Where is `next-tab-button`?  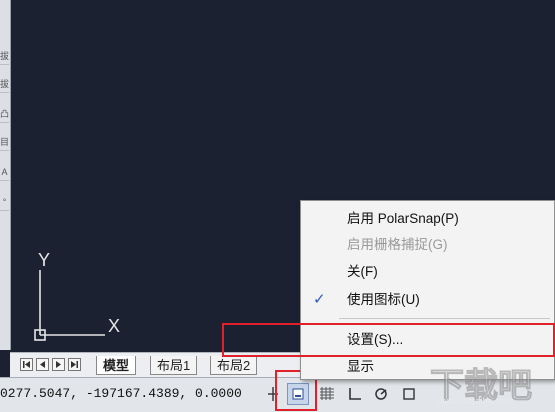 next-tab-button is located at coordinates (58, 364).